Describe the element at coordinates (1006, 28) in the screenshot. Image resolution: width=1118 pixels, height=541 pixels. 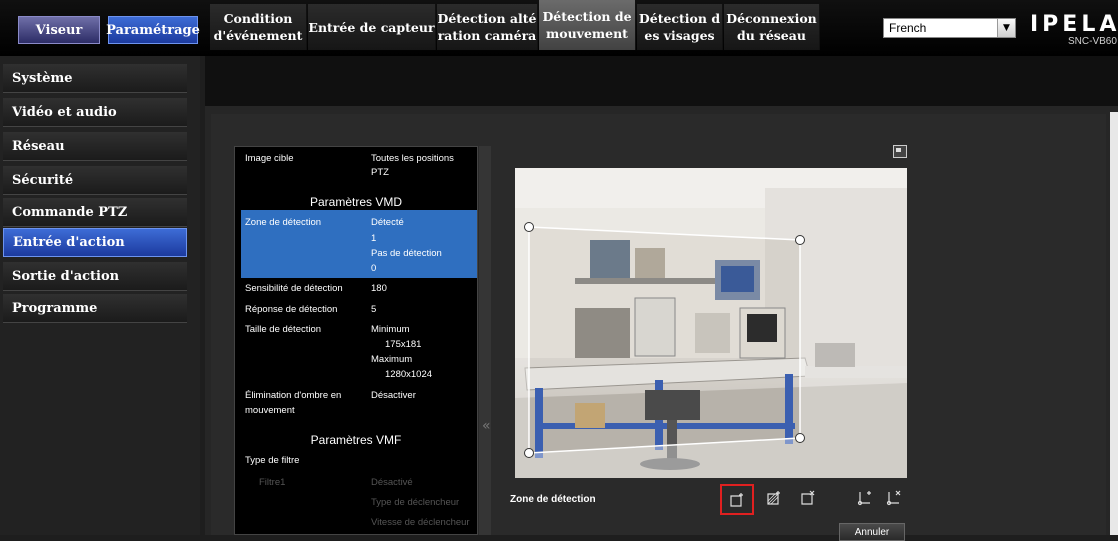
I see `chevron-down-icon: ▼` at that location.